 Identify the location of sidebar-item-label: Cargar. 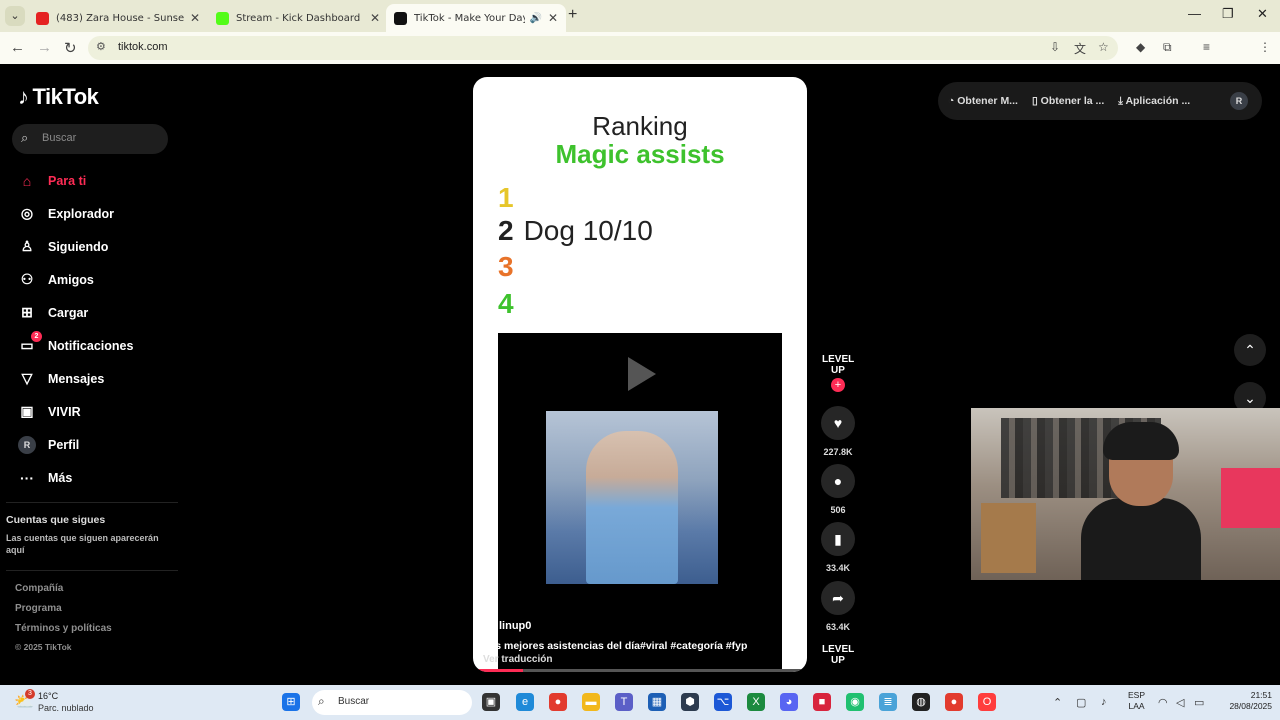
(68, 312).